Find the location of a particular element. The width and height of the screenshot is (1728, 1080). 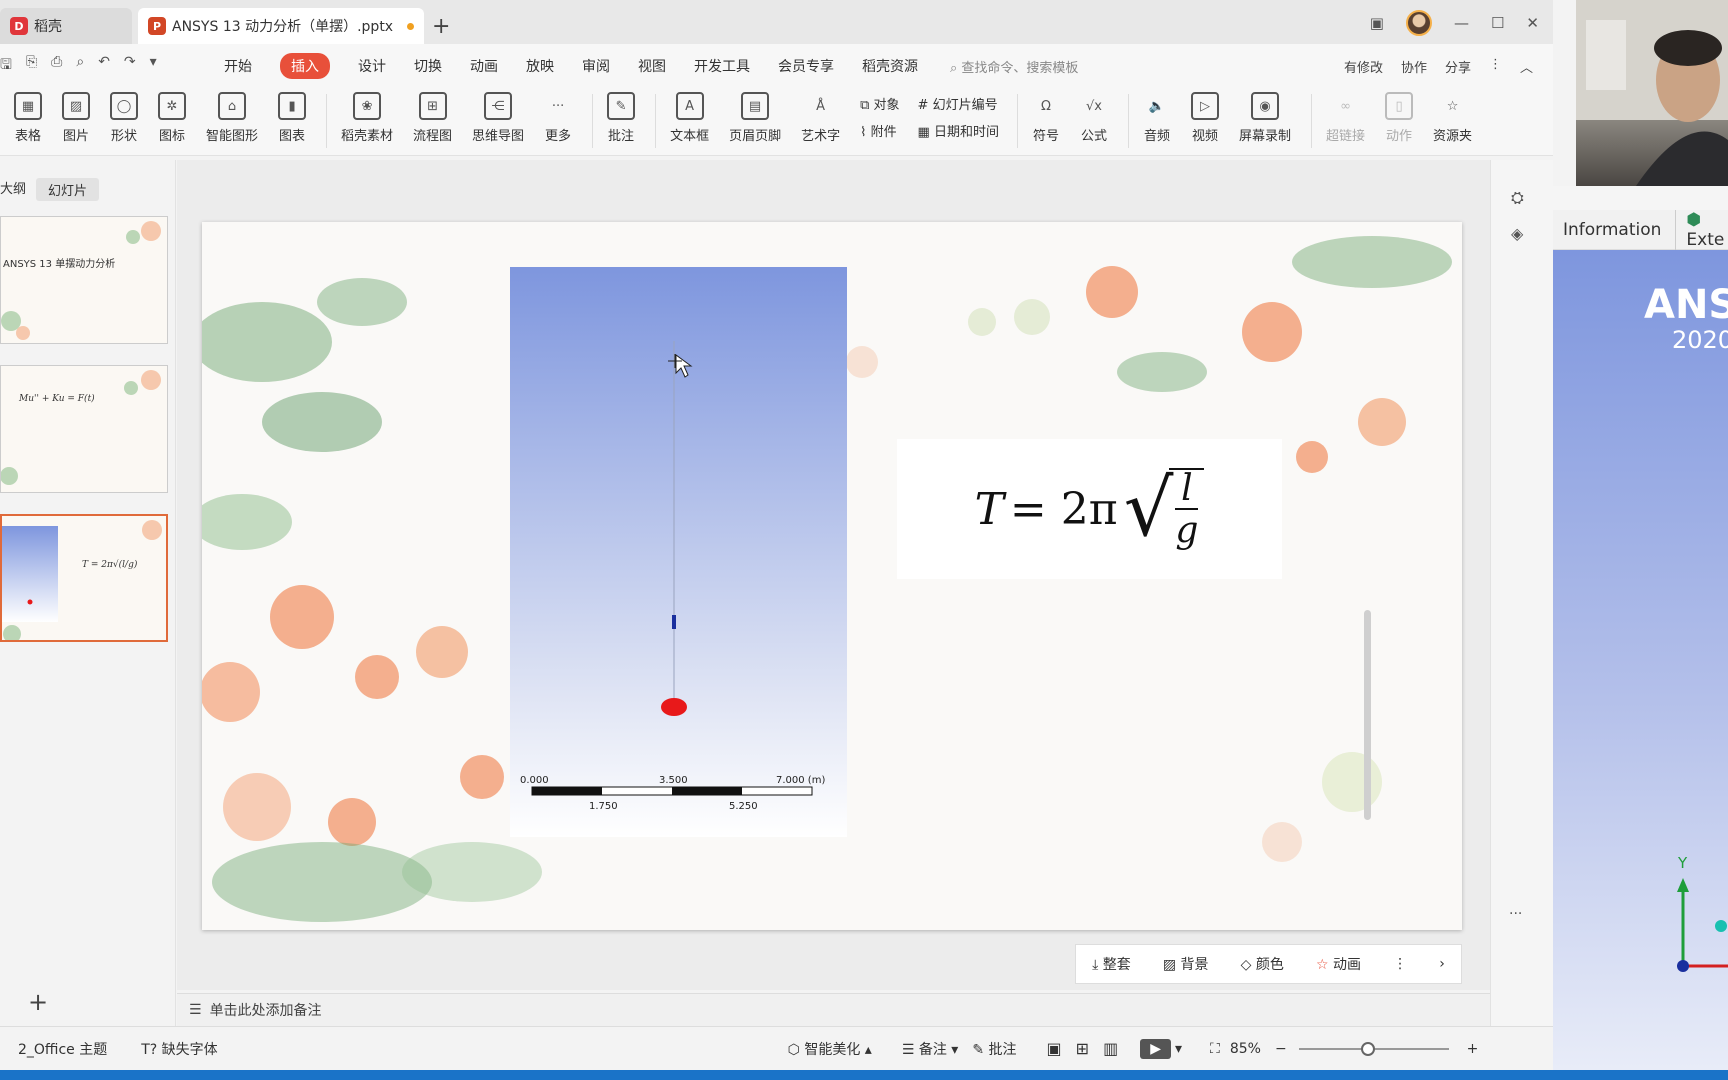

slide-thumbnail-2: Mu'' + Ku = F(t) is located at coordinates (84, 429).